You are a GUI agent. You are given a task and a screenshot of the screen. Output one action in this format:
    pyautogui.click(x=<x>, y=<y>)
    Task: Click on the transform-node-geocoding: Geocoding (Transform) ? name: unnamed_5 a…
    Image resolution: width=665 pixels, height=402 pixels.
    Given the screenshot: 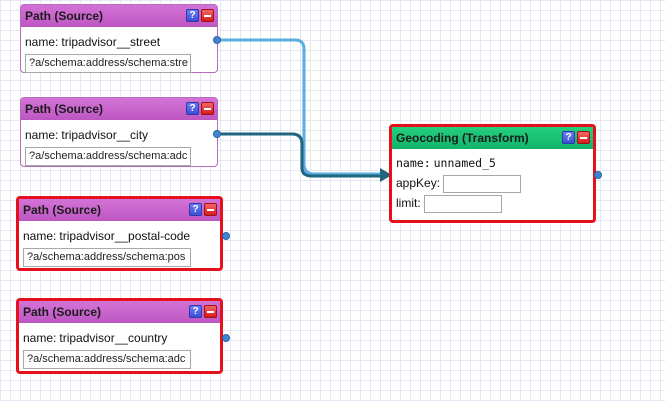 What is the action you would take?
    pyautogui.click(x=495, y=173)
    